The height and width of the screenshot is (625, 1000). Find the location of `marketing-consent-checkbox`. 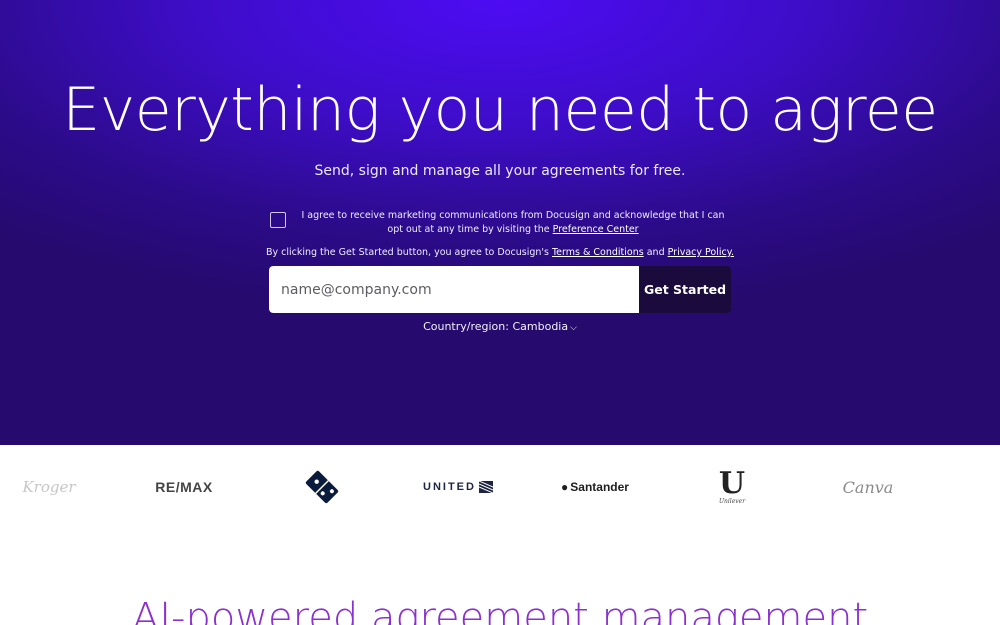

marketing-consent-checkbox is located at coordinates (278, 220).